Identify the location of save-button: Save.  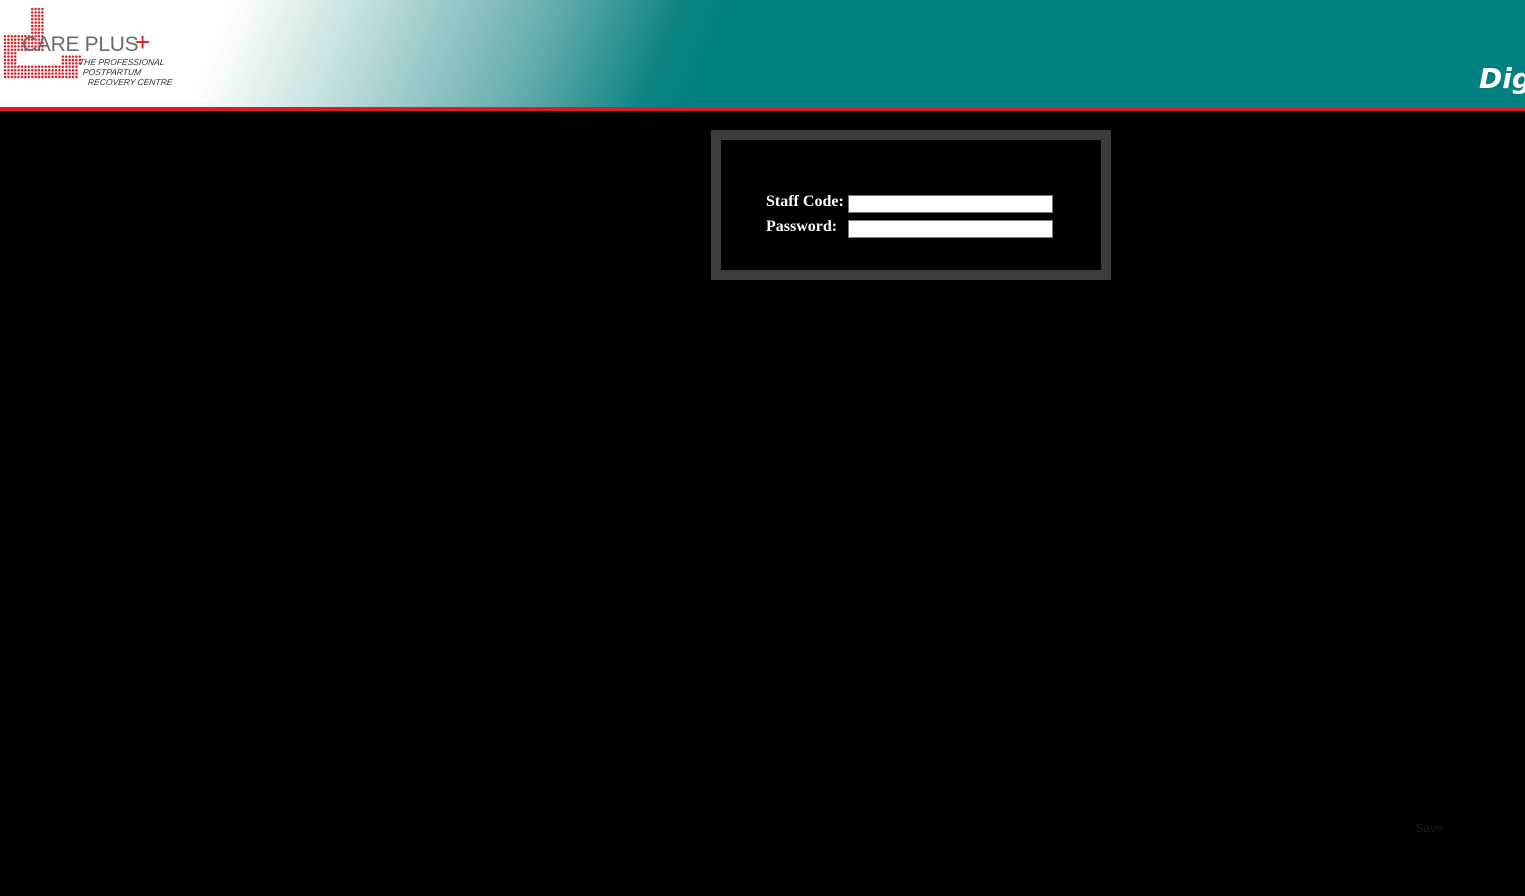
(1429, 828).